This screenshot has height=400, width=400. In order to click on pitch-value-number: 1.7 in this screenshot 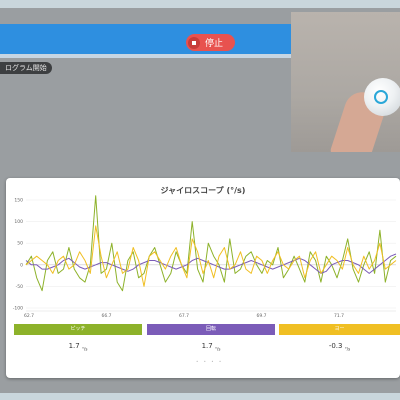, I will do `click(74, 346)`.